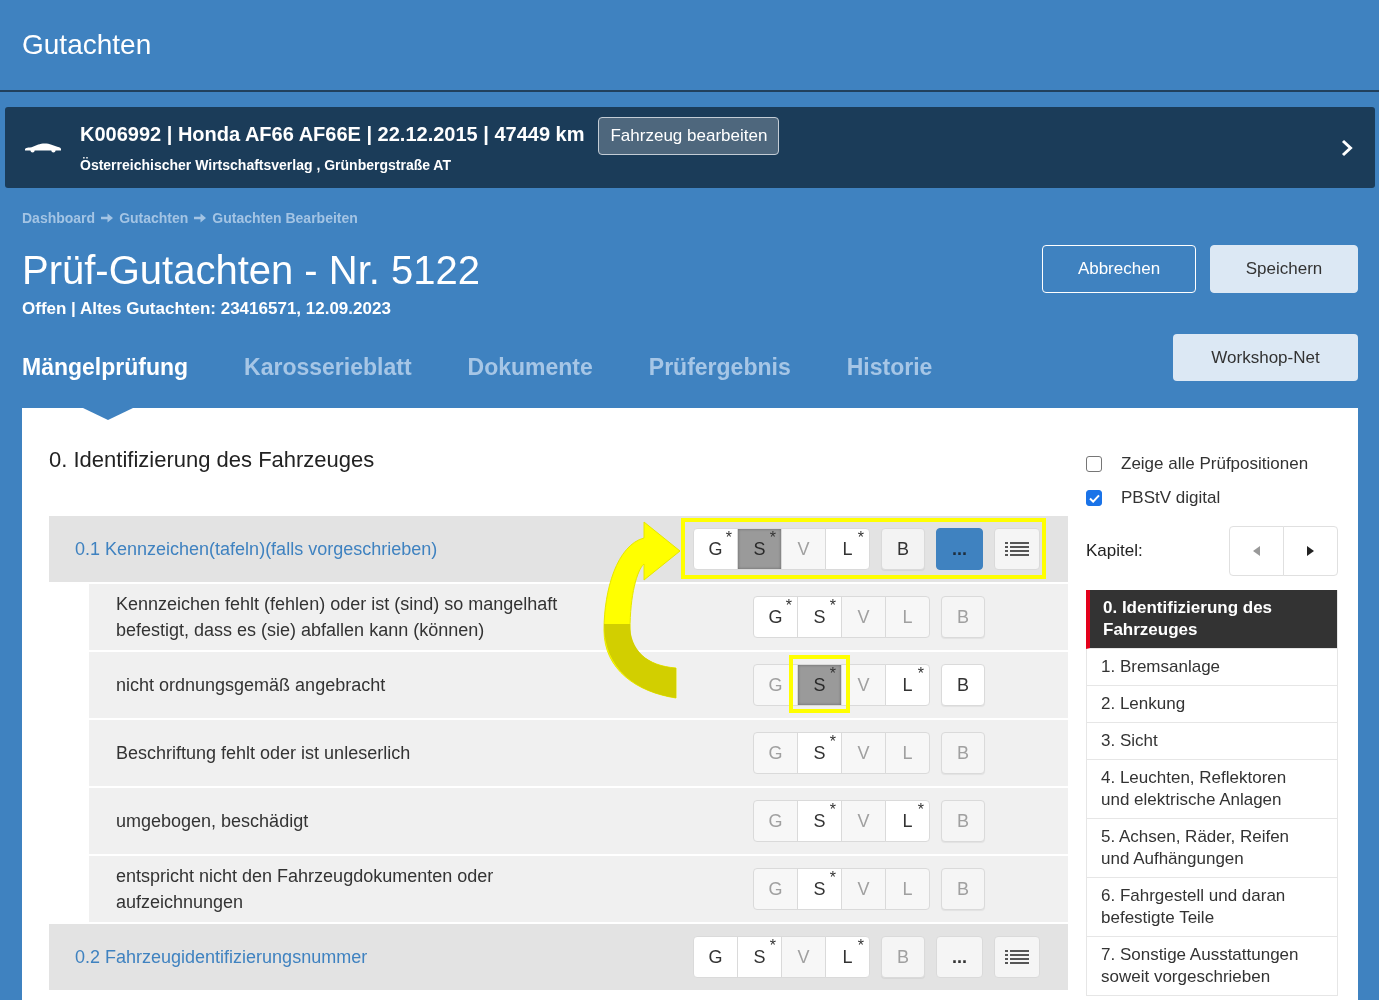 The image size is (1379, 1000). Describe the element at coordinates (212, 821) in the screenshot. I see `defect-text: umgebogen, beschädigt` at that location.